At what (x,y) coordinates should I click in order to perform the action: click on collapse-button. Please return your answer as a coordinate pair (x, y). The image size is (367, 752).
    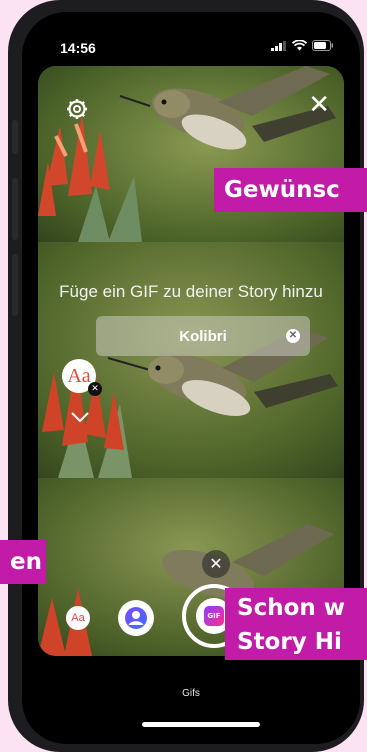
    Looking at the image, I should click on (80, 417).